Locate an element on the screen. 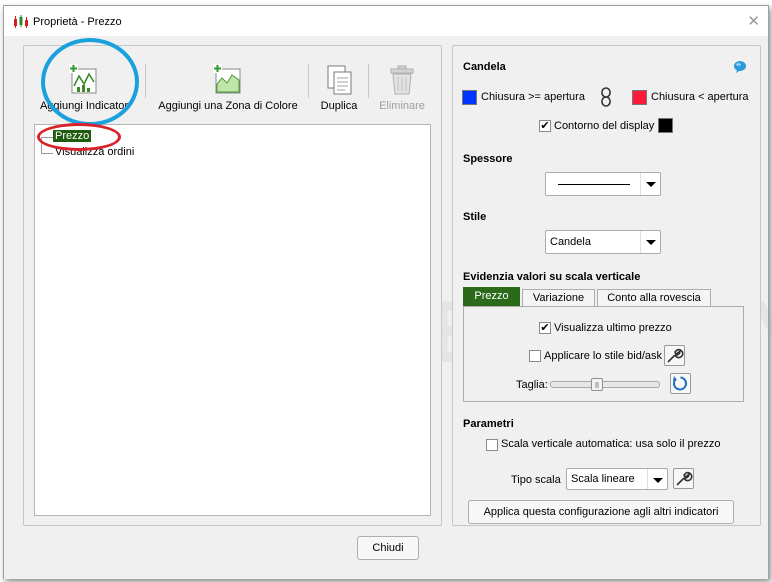 This screenshot has width=772, height=582. show-last-price-label: Visualizza ultimo prezzo is located at coordinates (613, 328).